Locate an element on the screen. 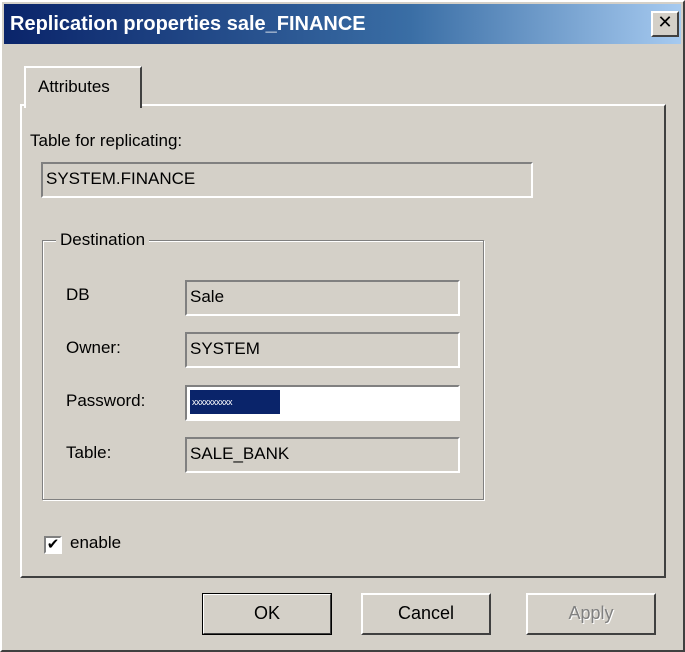  apply-button: Apply is located at coordinates (591, 614).